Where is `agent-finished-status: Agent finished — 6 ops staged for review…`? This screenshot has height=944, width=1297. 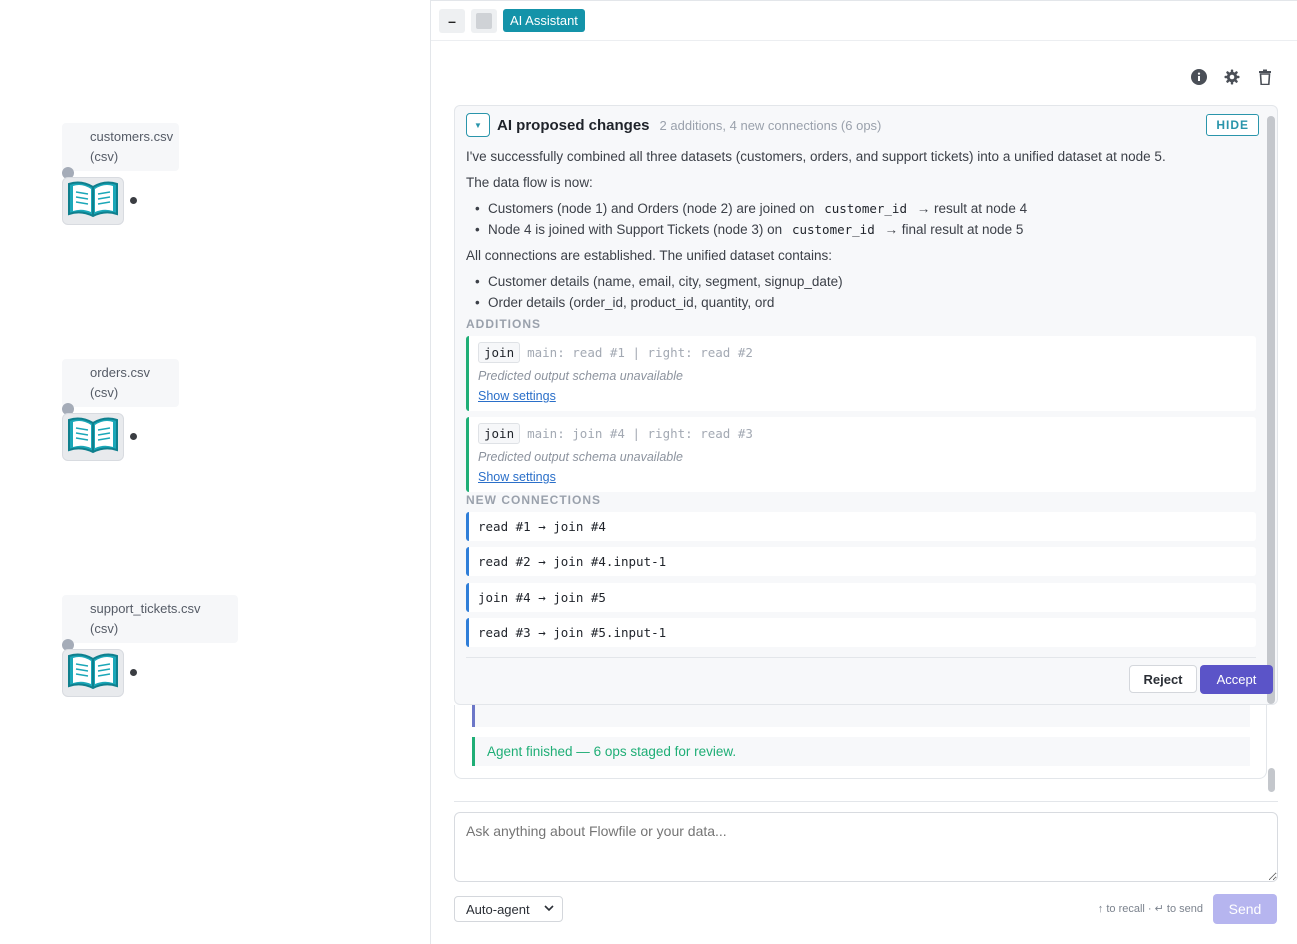 agent-finished-status: Agent finished — 6 ops staged for review… is located at coordinates (861, 751).